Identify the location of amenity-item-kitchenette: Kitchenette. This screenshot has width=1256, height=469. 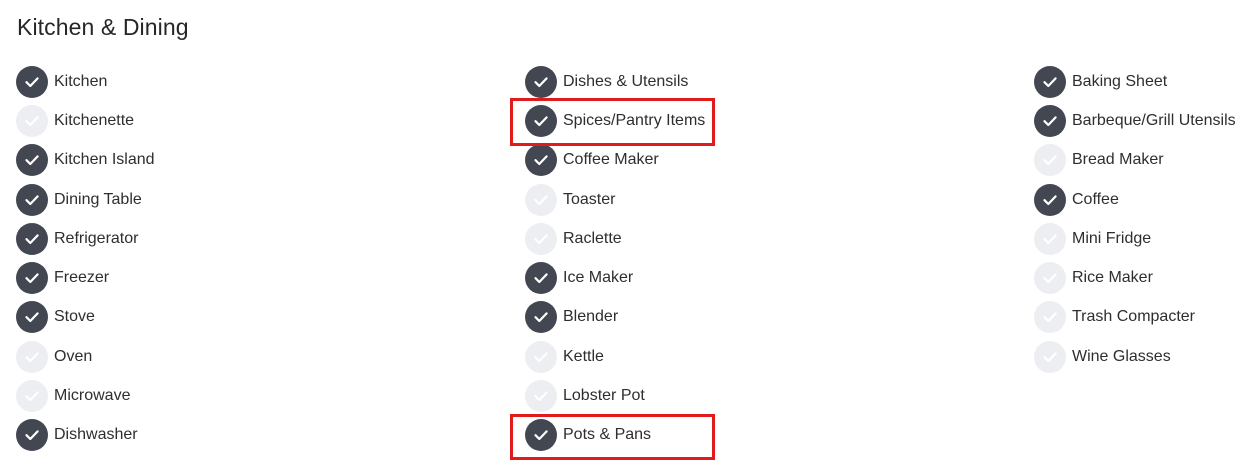
(85, 120).